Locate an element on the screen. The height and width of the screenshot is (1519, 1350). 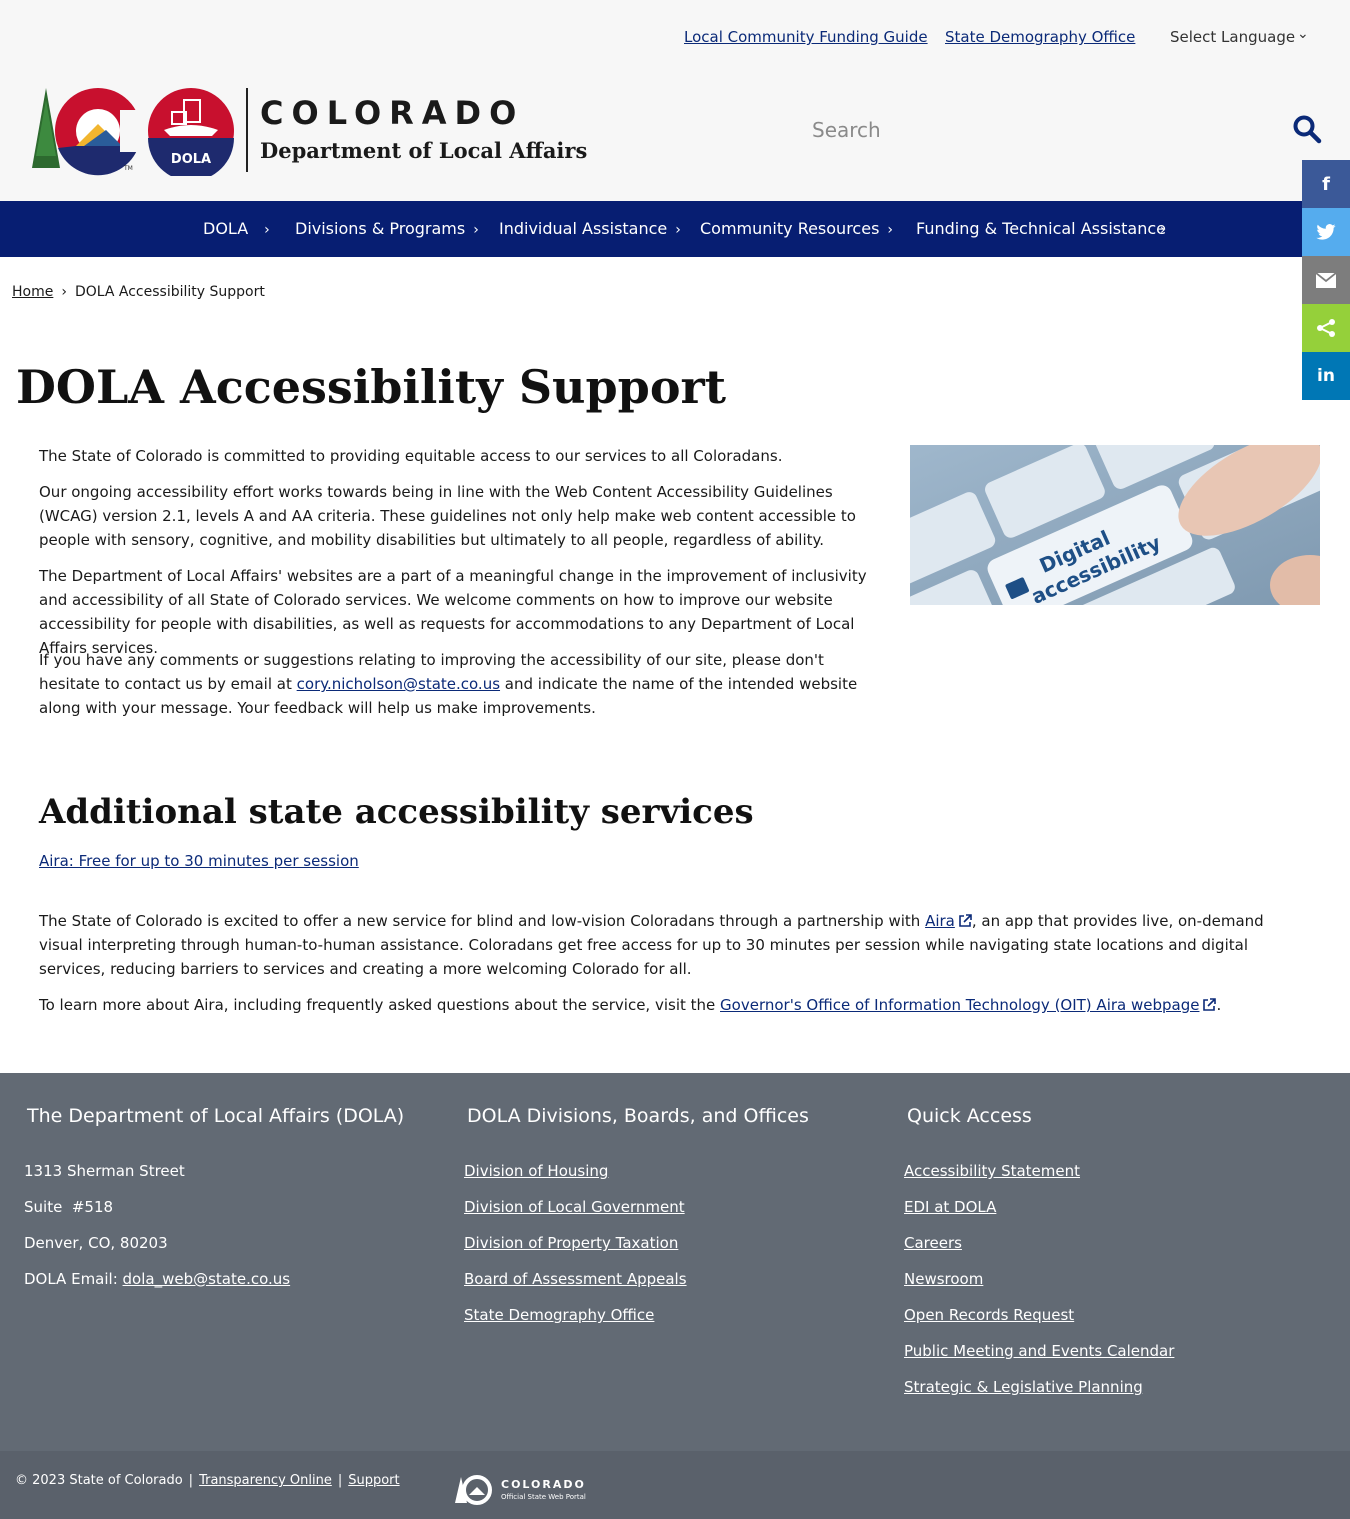
search-input is located at coordinates (1040, 130).